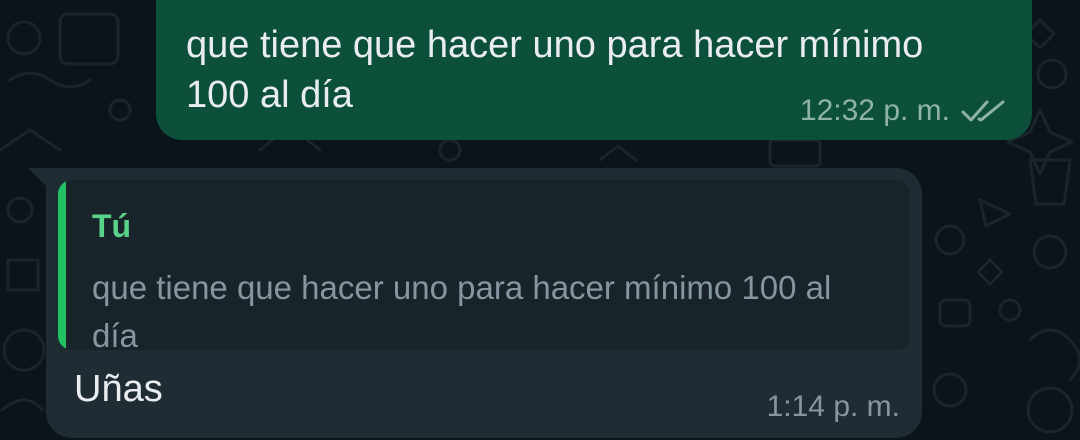 The width and height of the screenshot is (1080, 440). I want to click on double-check-icon, so click(983, 111).